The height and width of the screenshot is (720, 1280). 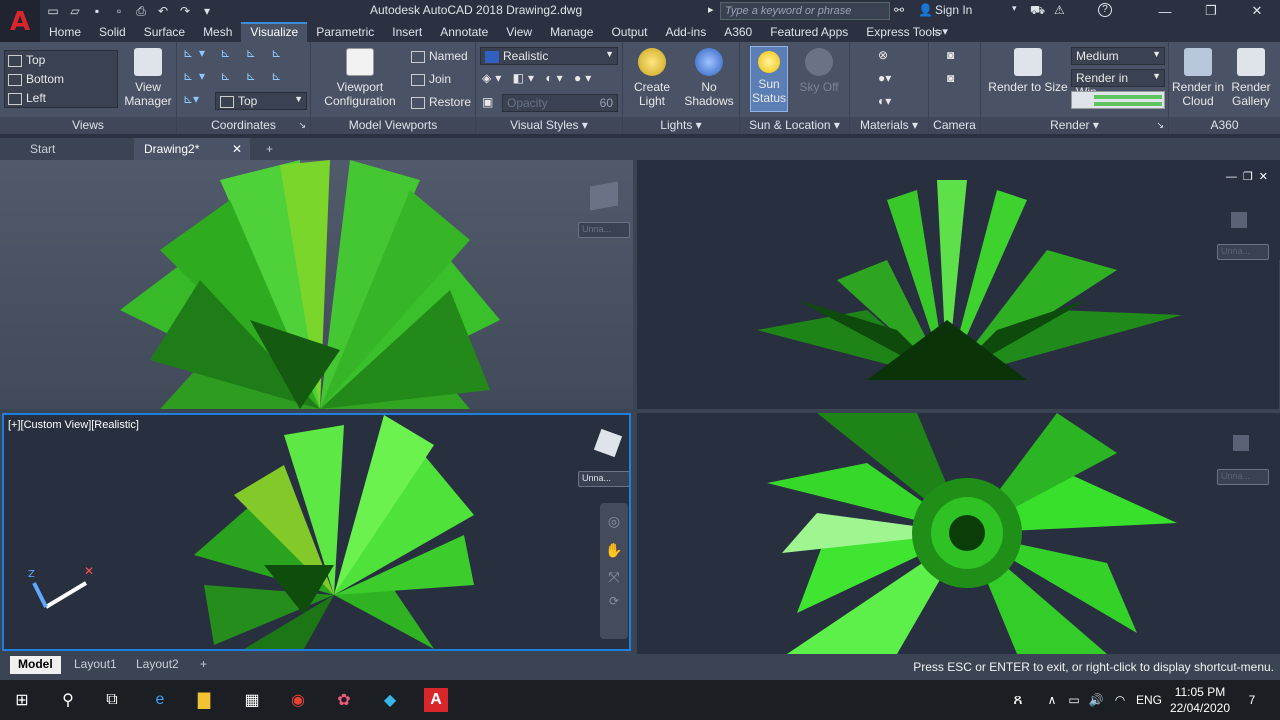 What do you see at coordinates (436, 700) in the screenshot?
I see `autocad-taskbar-icon: A` at bounding box center [436, 700].